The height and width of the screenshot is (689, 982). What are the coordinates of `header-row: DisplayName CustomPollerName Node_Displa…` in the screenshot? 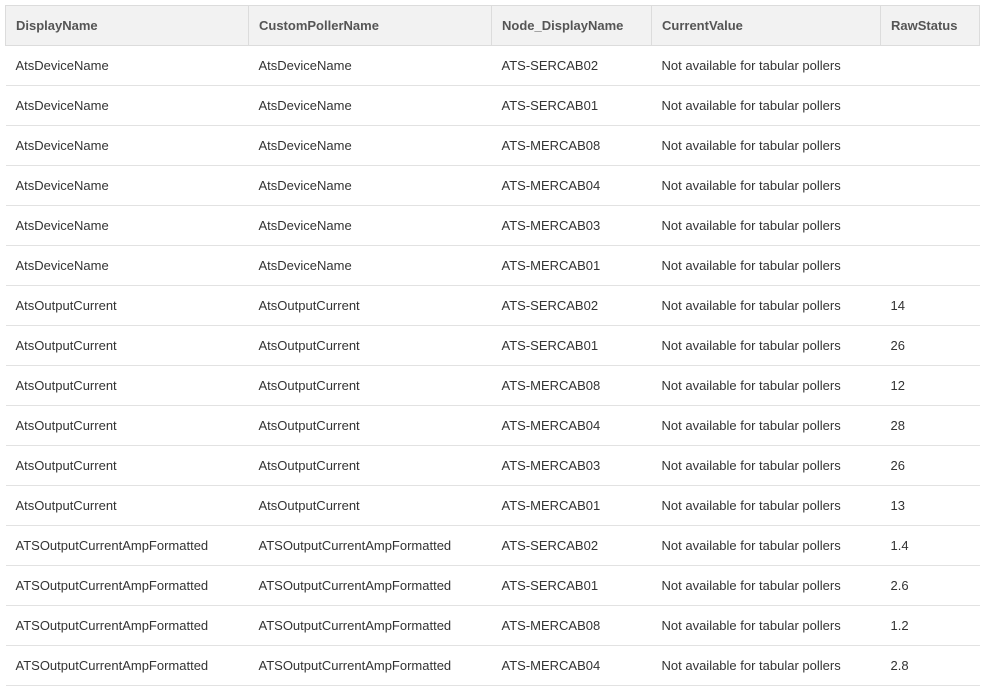 It's located at (492, 25).